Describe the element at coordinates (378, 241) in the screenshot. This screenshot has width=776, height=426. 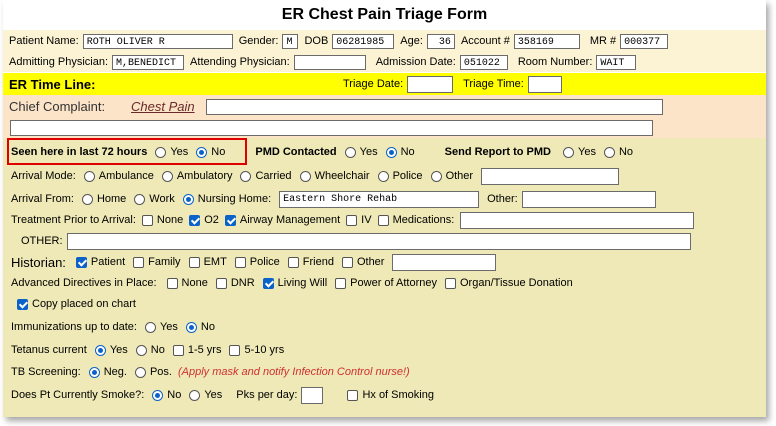
I see `treatment-other-field` at that location.